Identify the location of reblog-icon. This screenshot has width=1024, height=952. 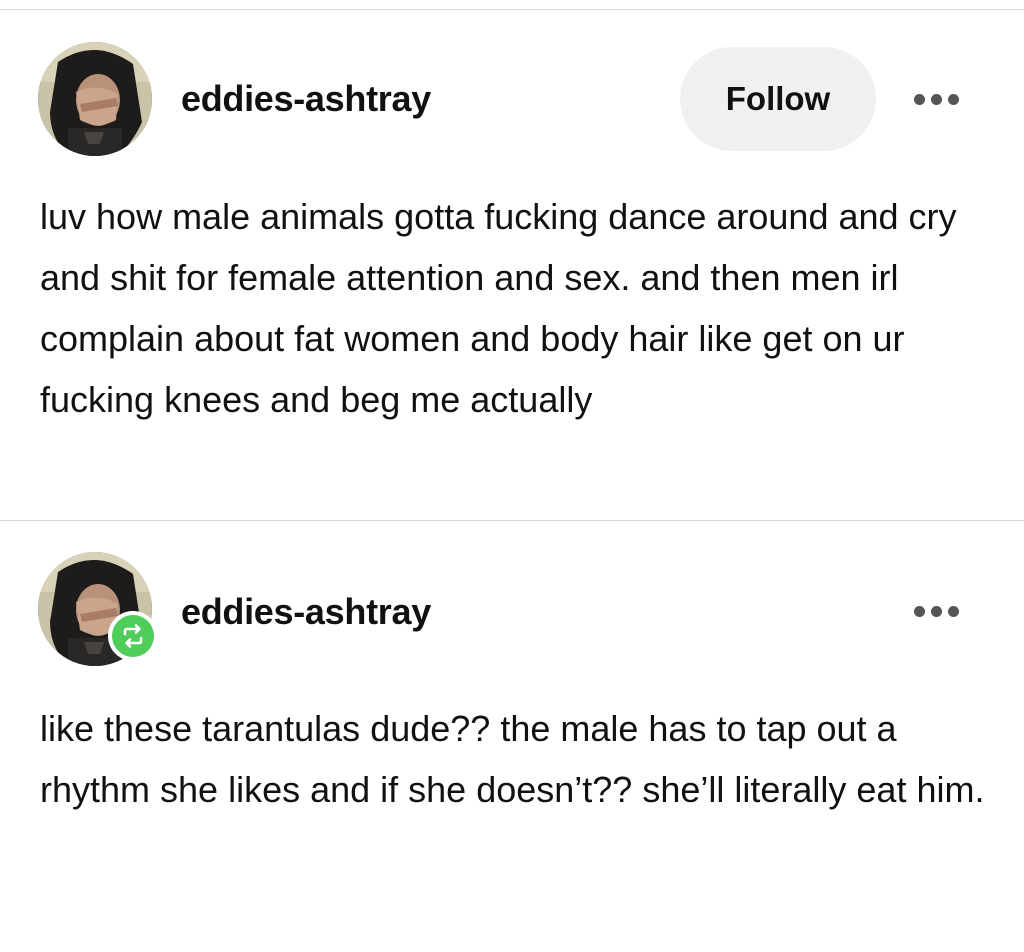
(133, 636).